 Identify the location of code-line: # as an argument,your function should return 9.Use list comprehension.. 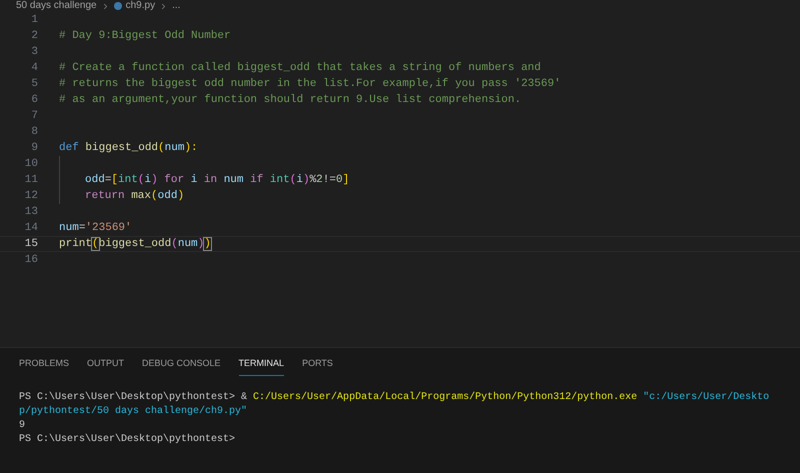
(290, 100).